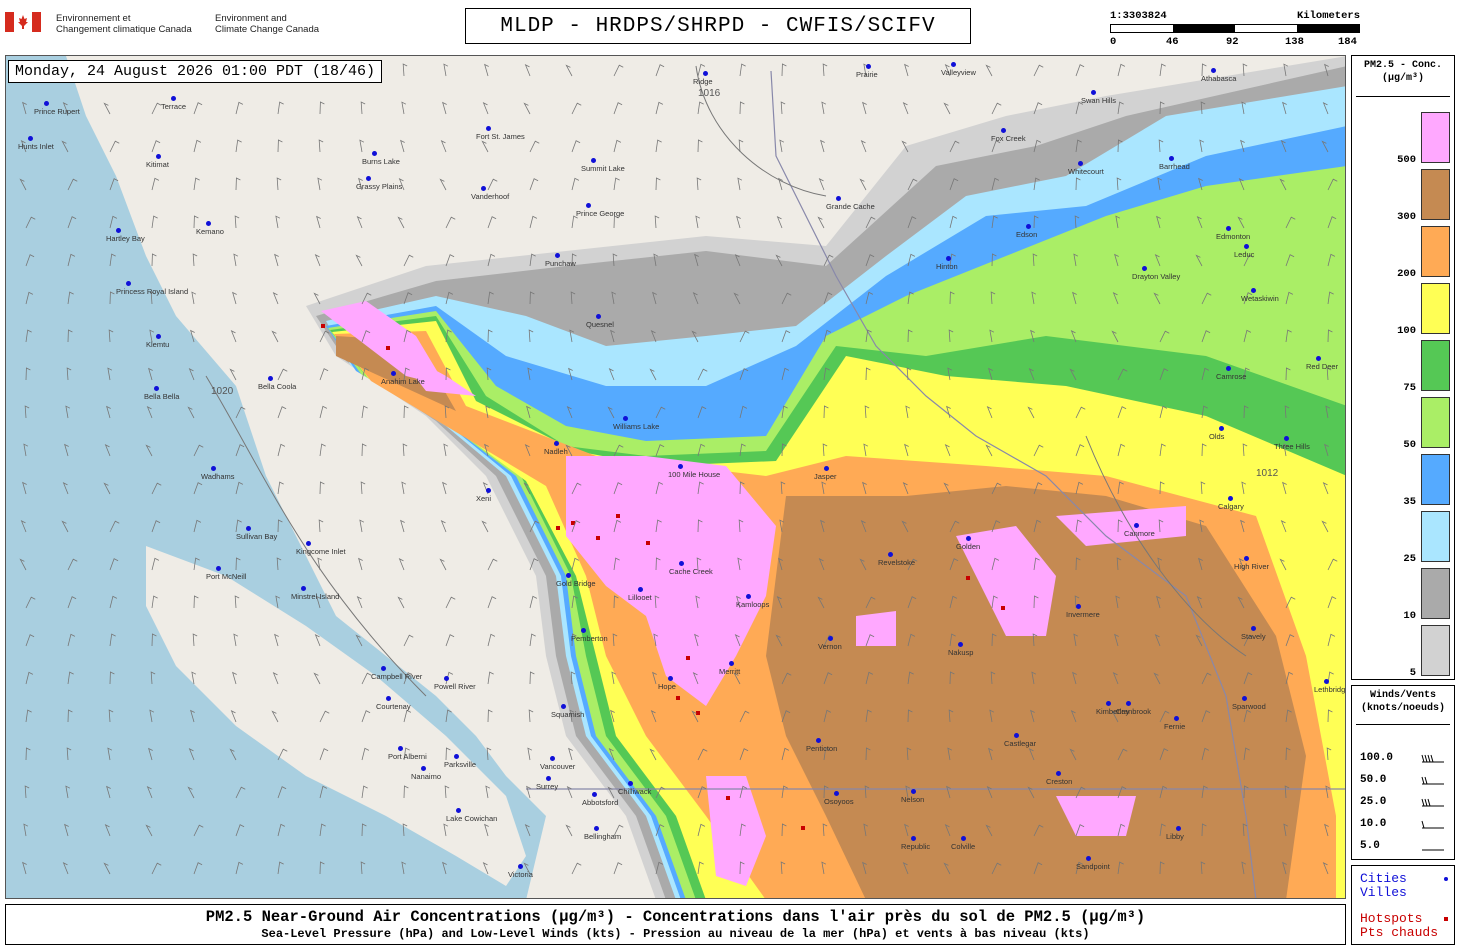 The image size is (1460, 950). I want to click on legend-level-label: 50, so click(1409, 445).